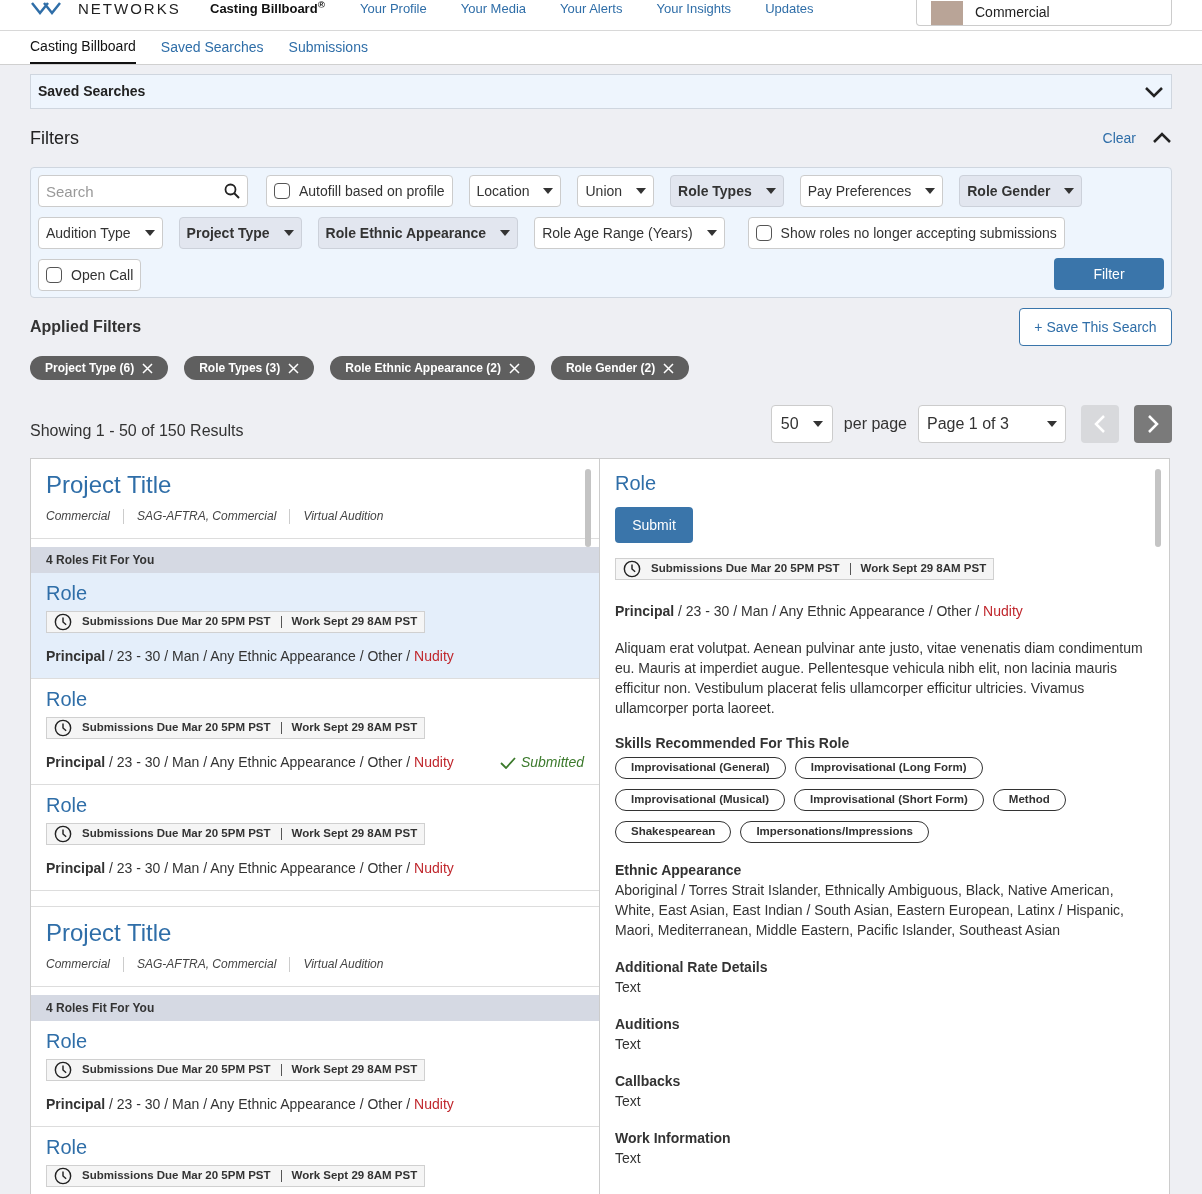 This screenshot has width=1202, height=1194. I want to click on dropdown-filter: Project Type, so click(240, 233).